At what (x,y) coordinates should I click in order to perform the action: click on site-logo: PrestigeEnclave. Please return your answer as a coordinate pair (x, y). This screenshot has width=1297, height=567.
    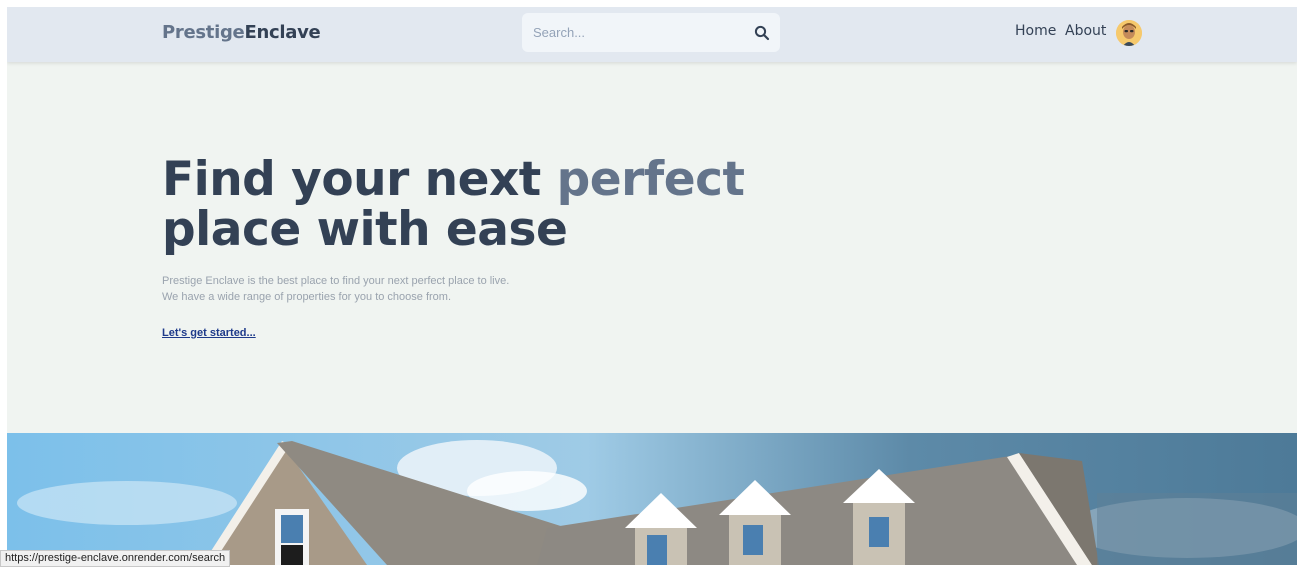
    Looking at the image, I should click on (241, 32).